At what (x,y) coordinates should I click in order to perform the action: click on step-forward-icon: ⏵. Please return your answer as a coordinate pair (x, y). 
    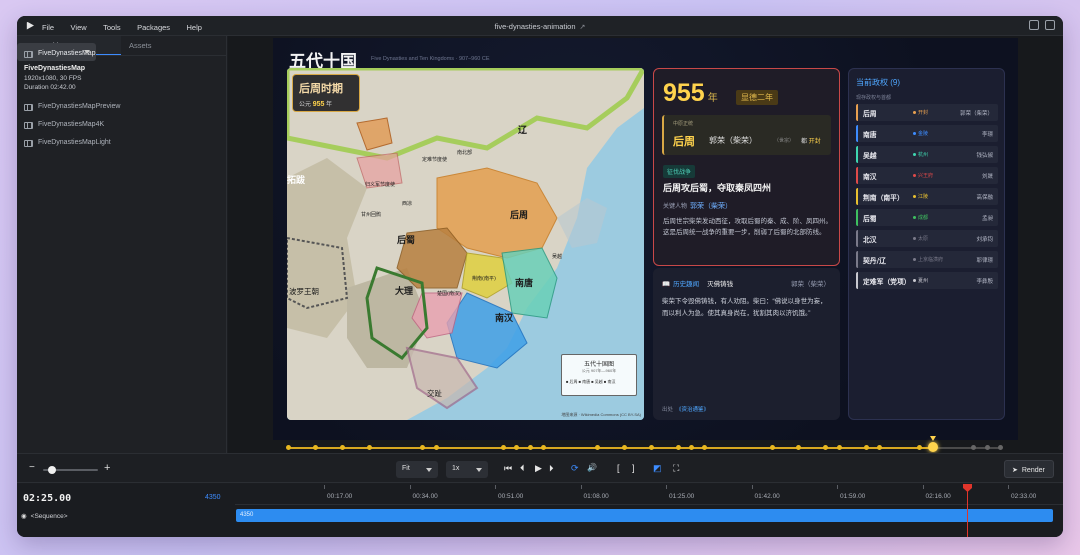
    Looking at the image, I should click on (551, 468).